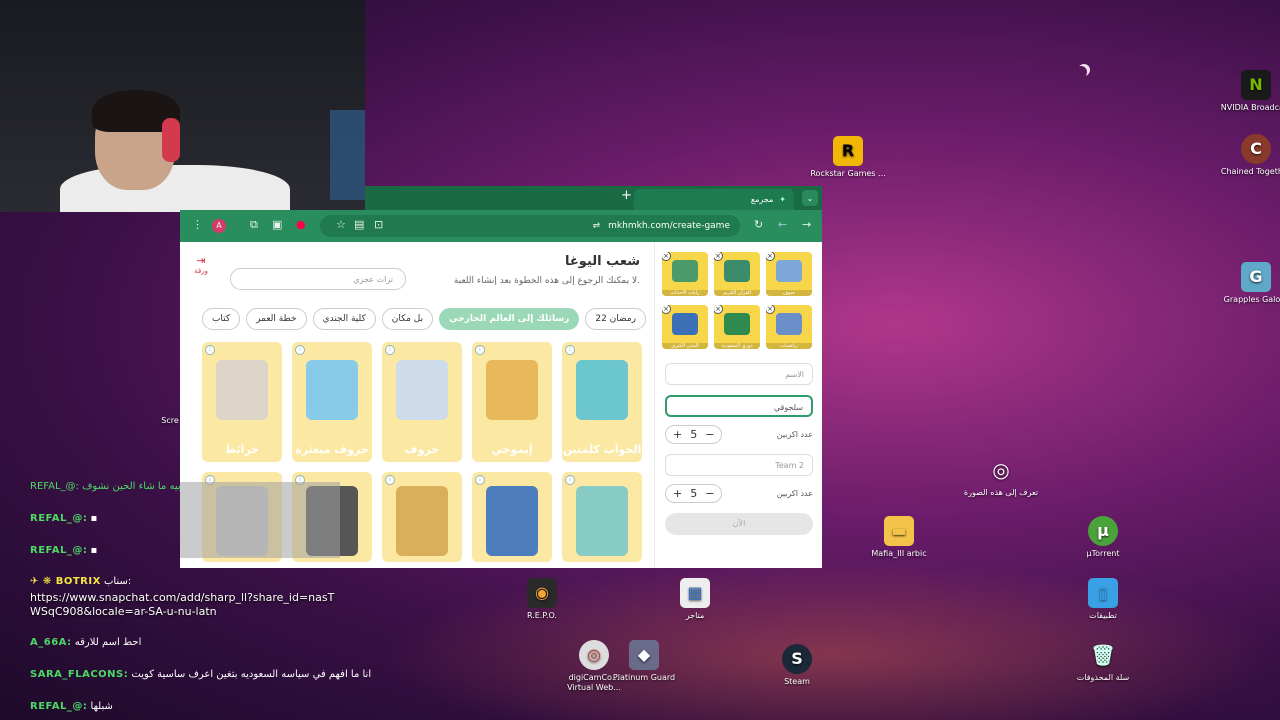 This screenshot has height=720, width=1280. What do you see at coordinates (512, 402) in the screenshot?
I see `category-card: i إيموجي` at bounding box center [512, 402].